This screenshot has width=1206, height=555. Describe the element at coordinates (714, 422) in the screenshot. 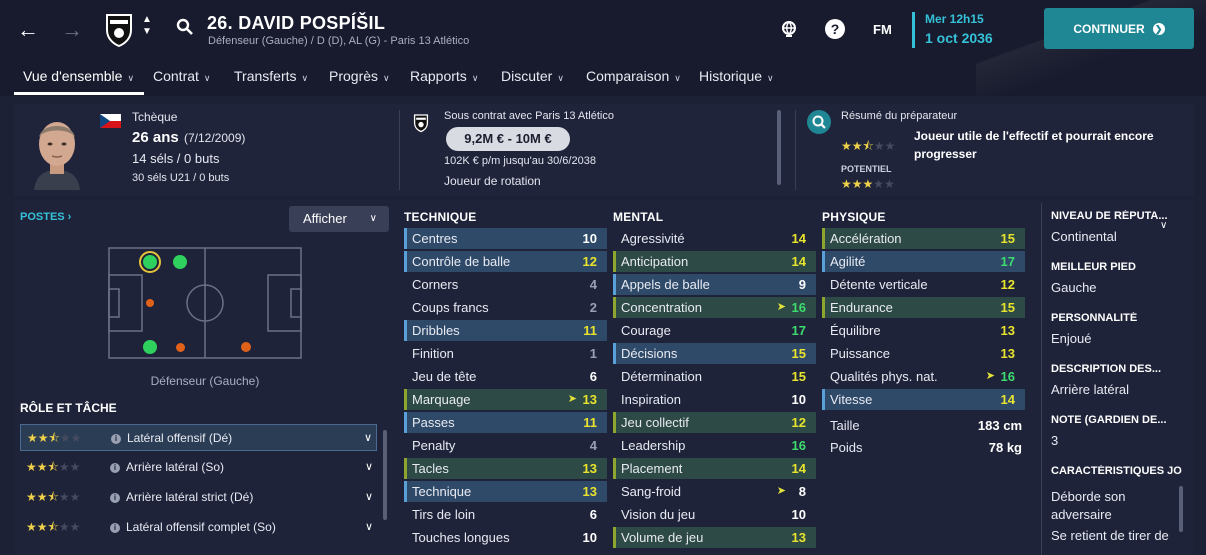

I see `attribute-row: Jeu collectif 12` at that location.